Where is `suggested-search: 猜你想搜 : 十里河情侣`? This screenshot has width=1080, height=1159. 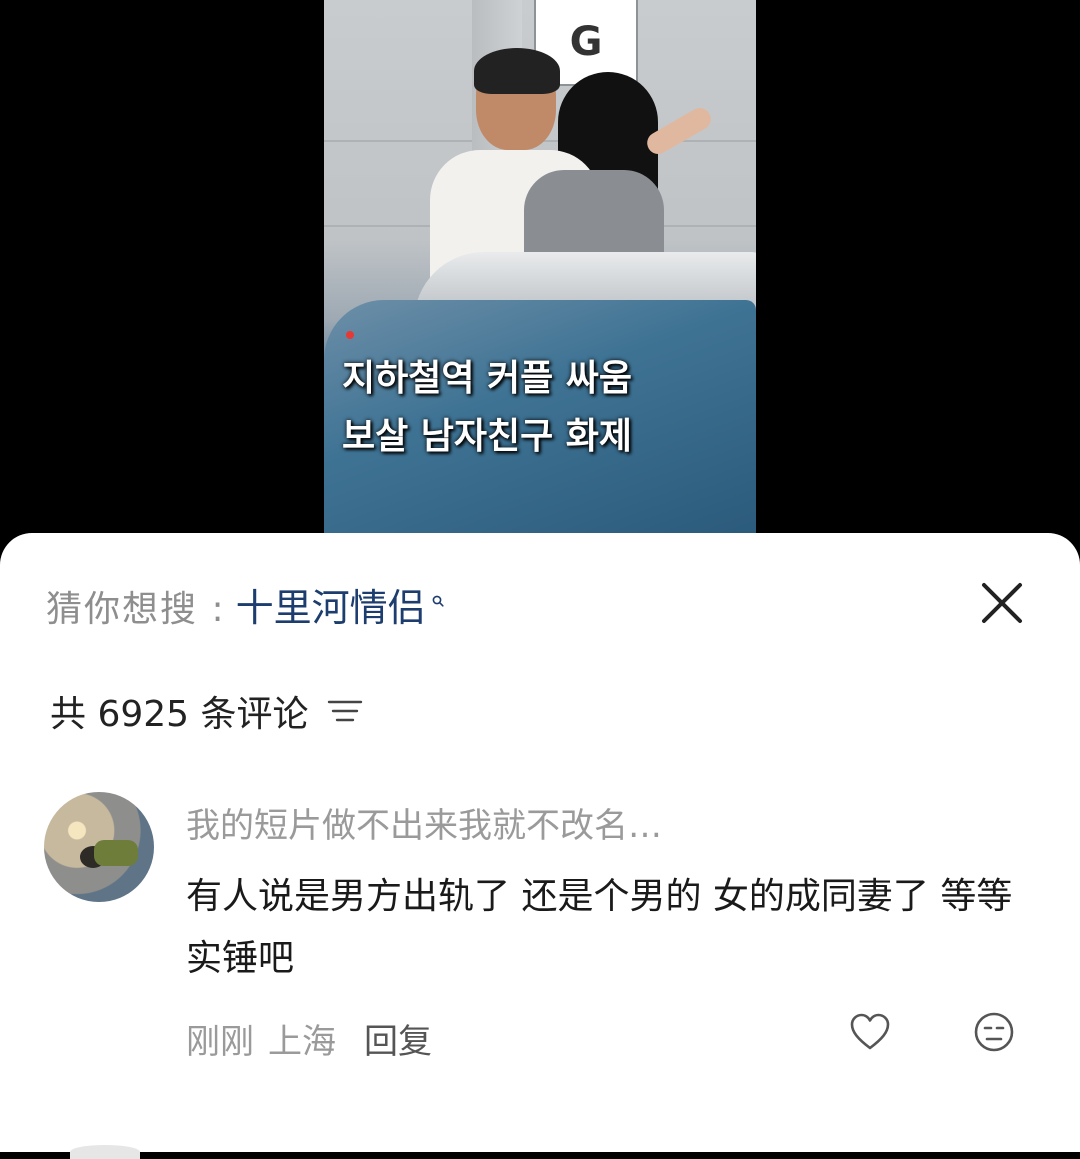
suggested-search: 猜你想搜 : 十里河情侣 is located at coordinates (245, 604).